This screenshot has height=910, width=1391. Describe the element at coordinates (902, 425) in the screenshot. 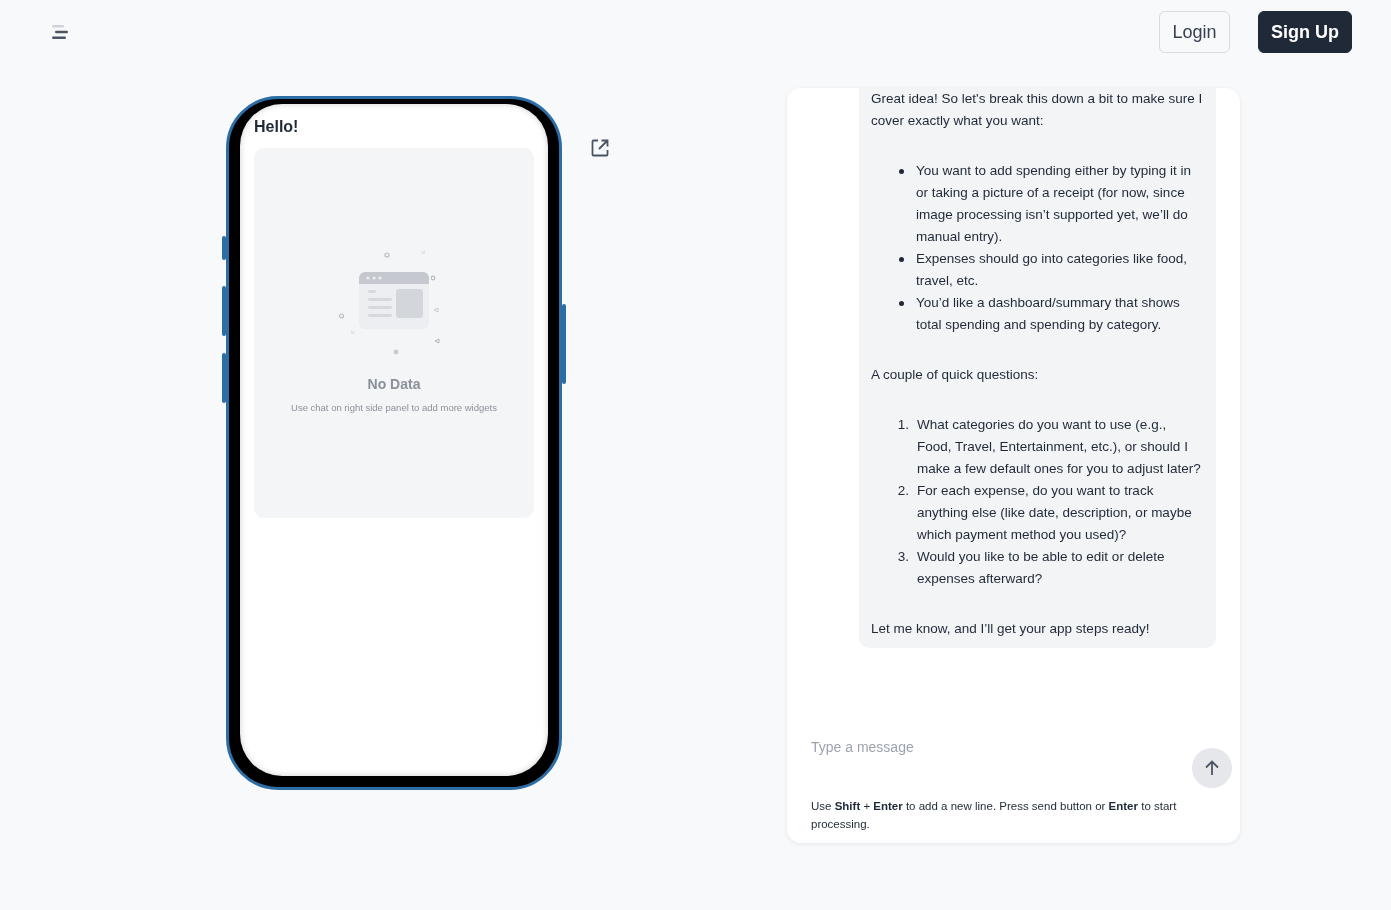

I see `list-number: 1.` at that location.